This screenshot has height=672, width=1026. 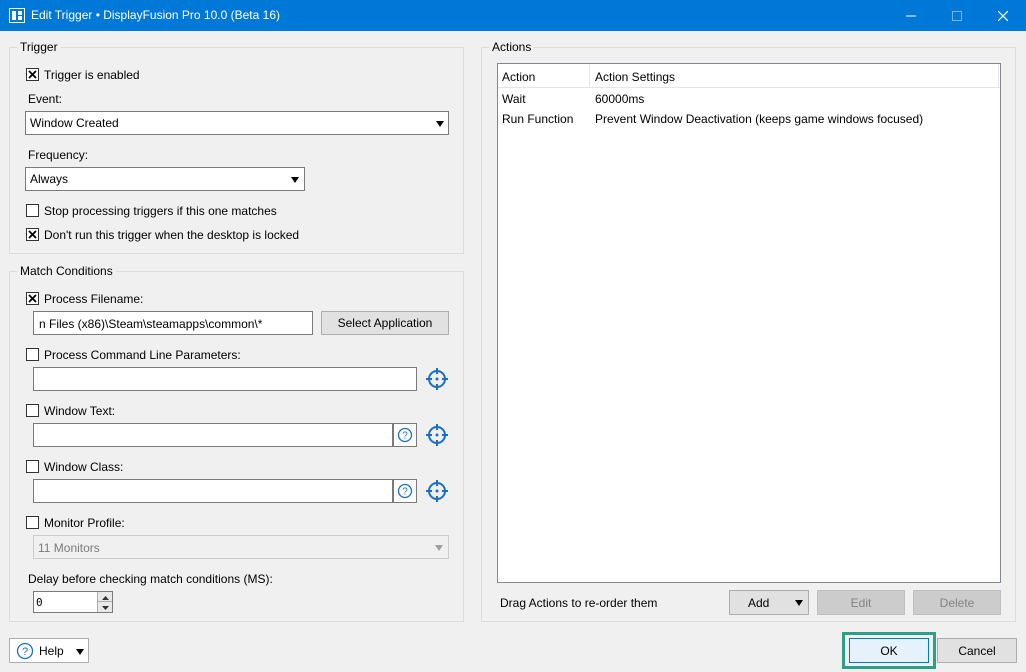 I want to click on window-class-input, so click(x=213, y=491).